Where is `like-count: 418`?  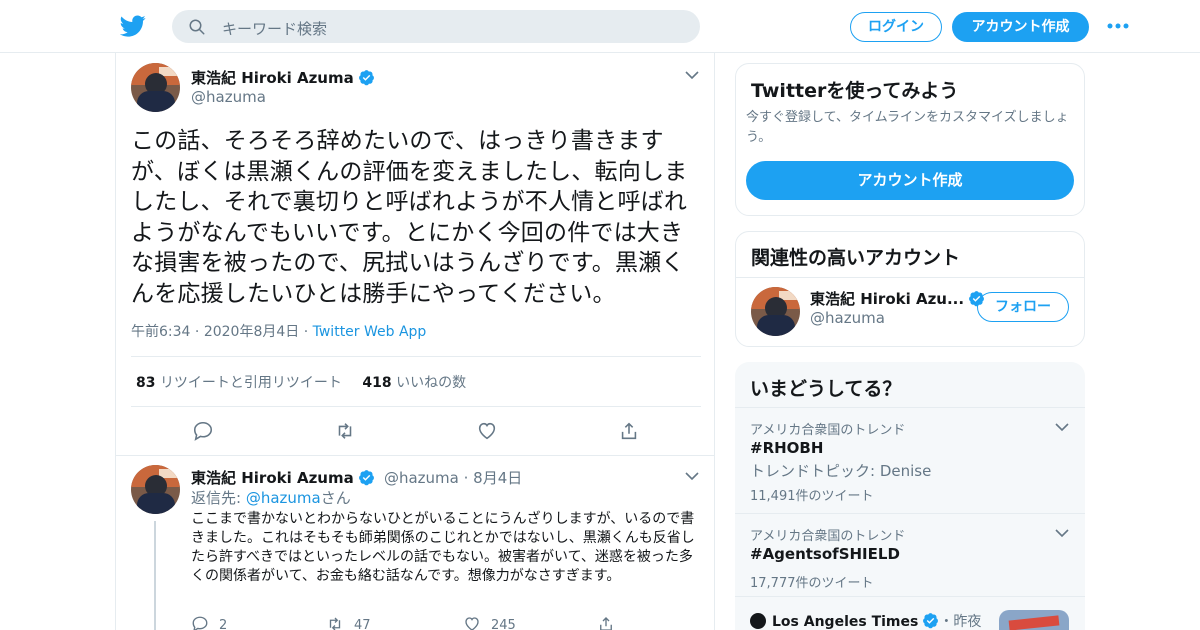 like-count: 418 is located at coordinates (377, 383).